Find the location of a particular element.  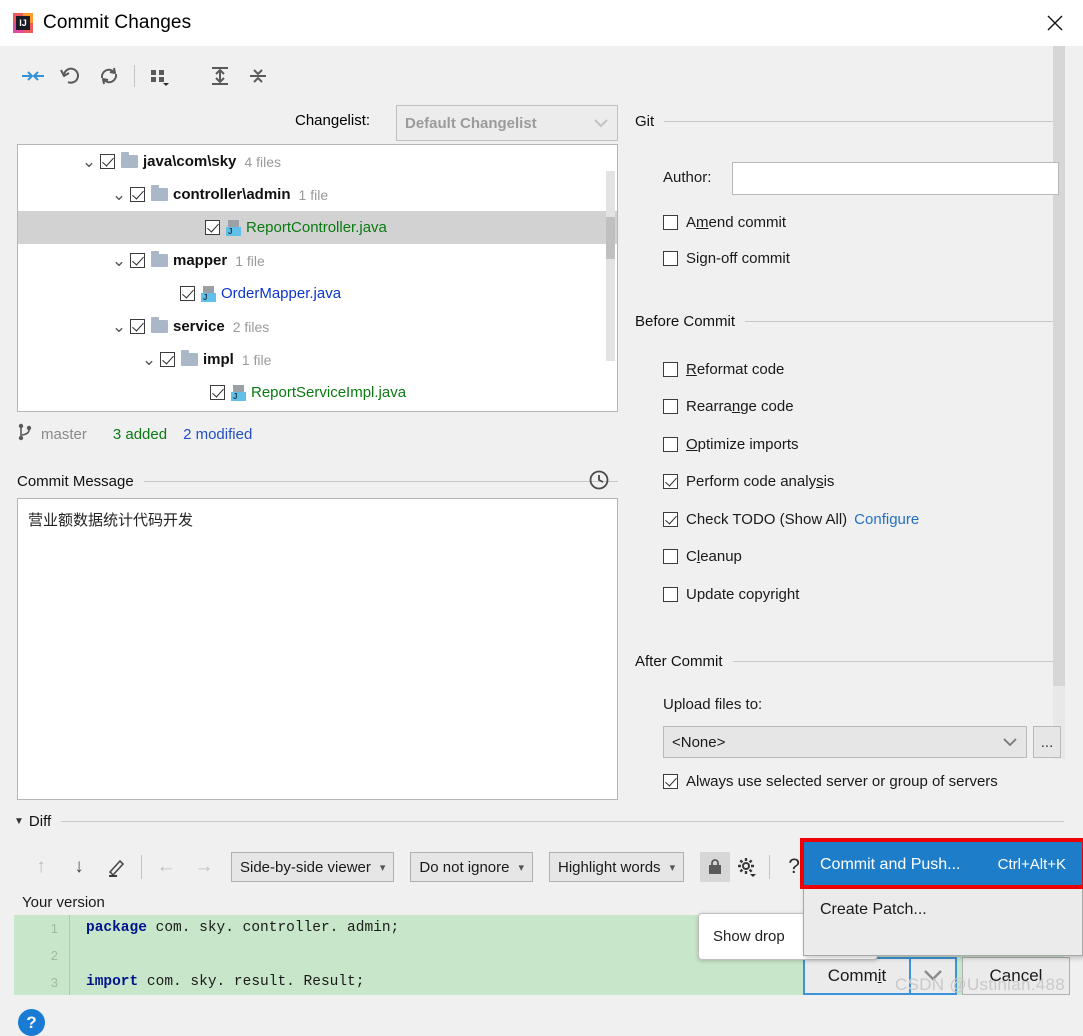

file-name: ReportServiceImpl.java is located at coordinates (329, 392).